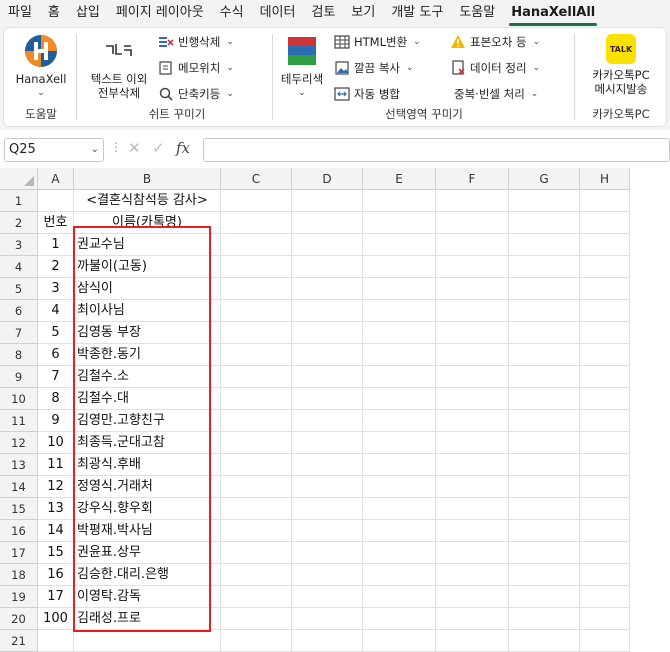 This screenshot has height=652, width=670. I want to click on entry-name-cell: 삼식이, so click(147, 289).